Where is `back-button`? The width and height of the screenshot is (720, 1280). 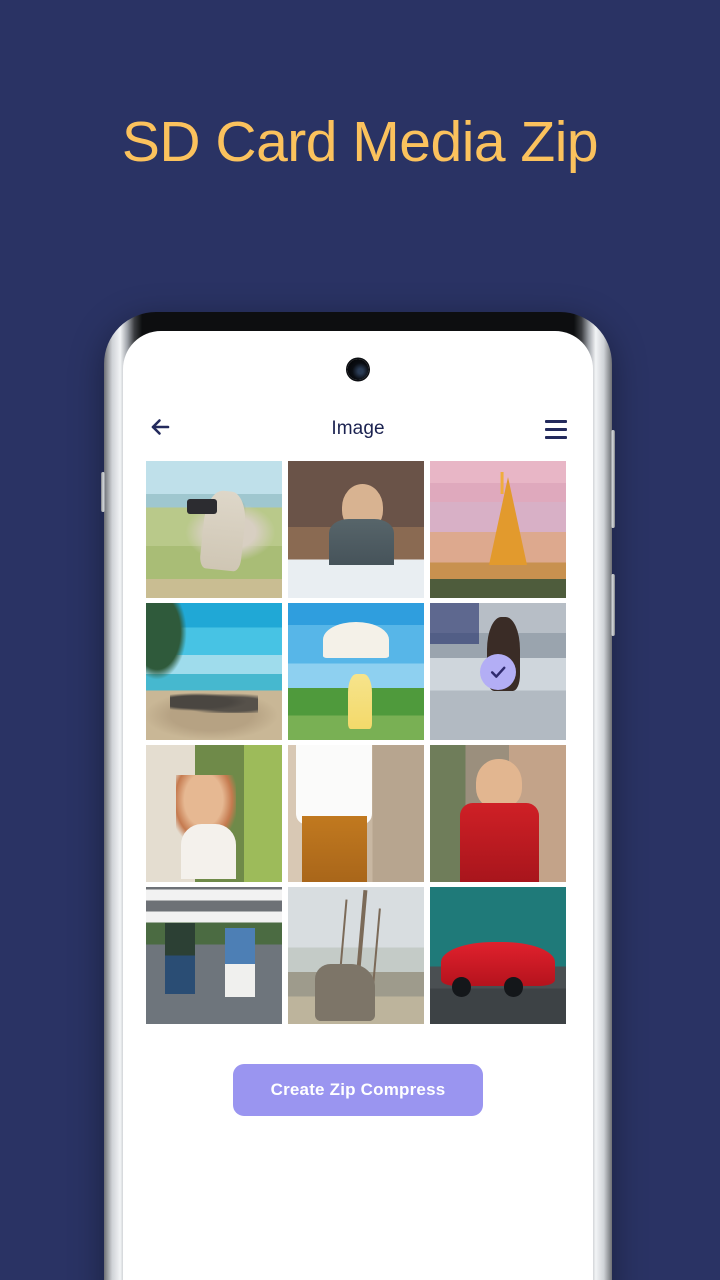 back-button is located at coordinates (160, 429).